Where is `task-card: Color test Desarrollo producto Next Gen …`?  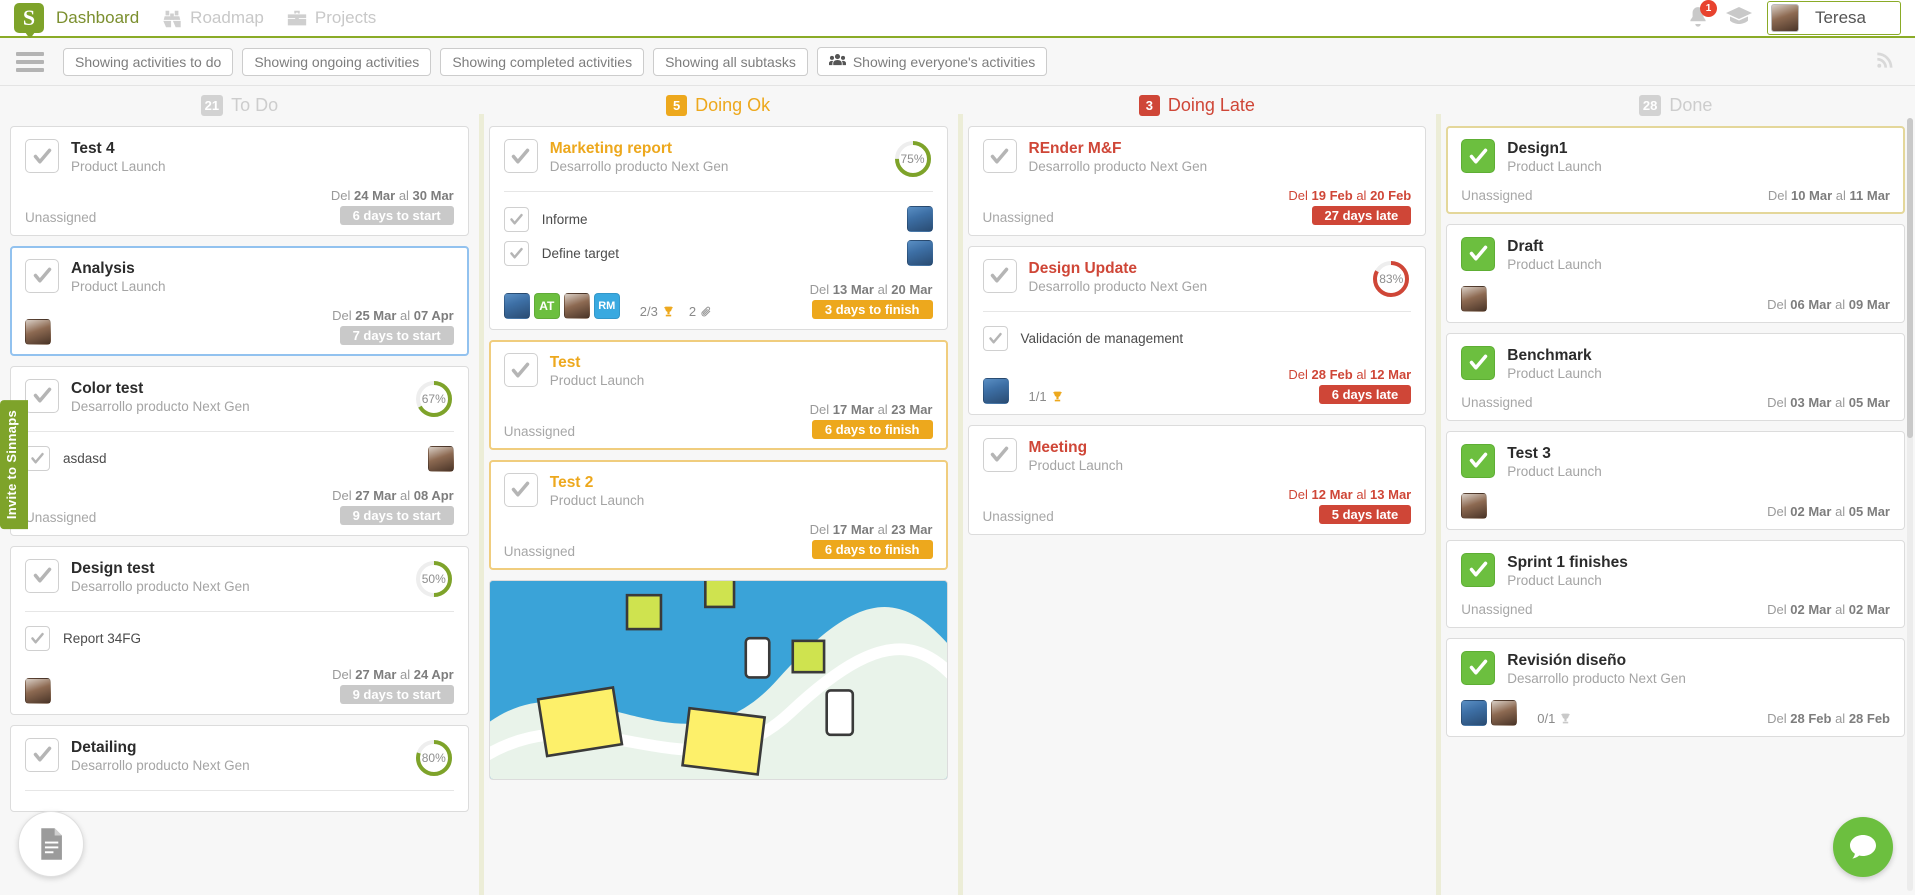 task-card: Color test Desarrollo producto Next Gen … is located at coordinates (239, 450).